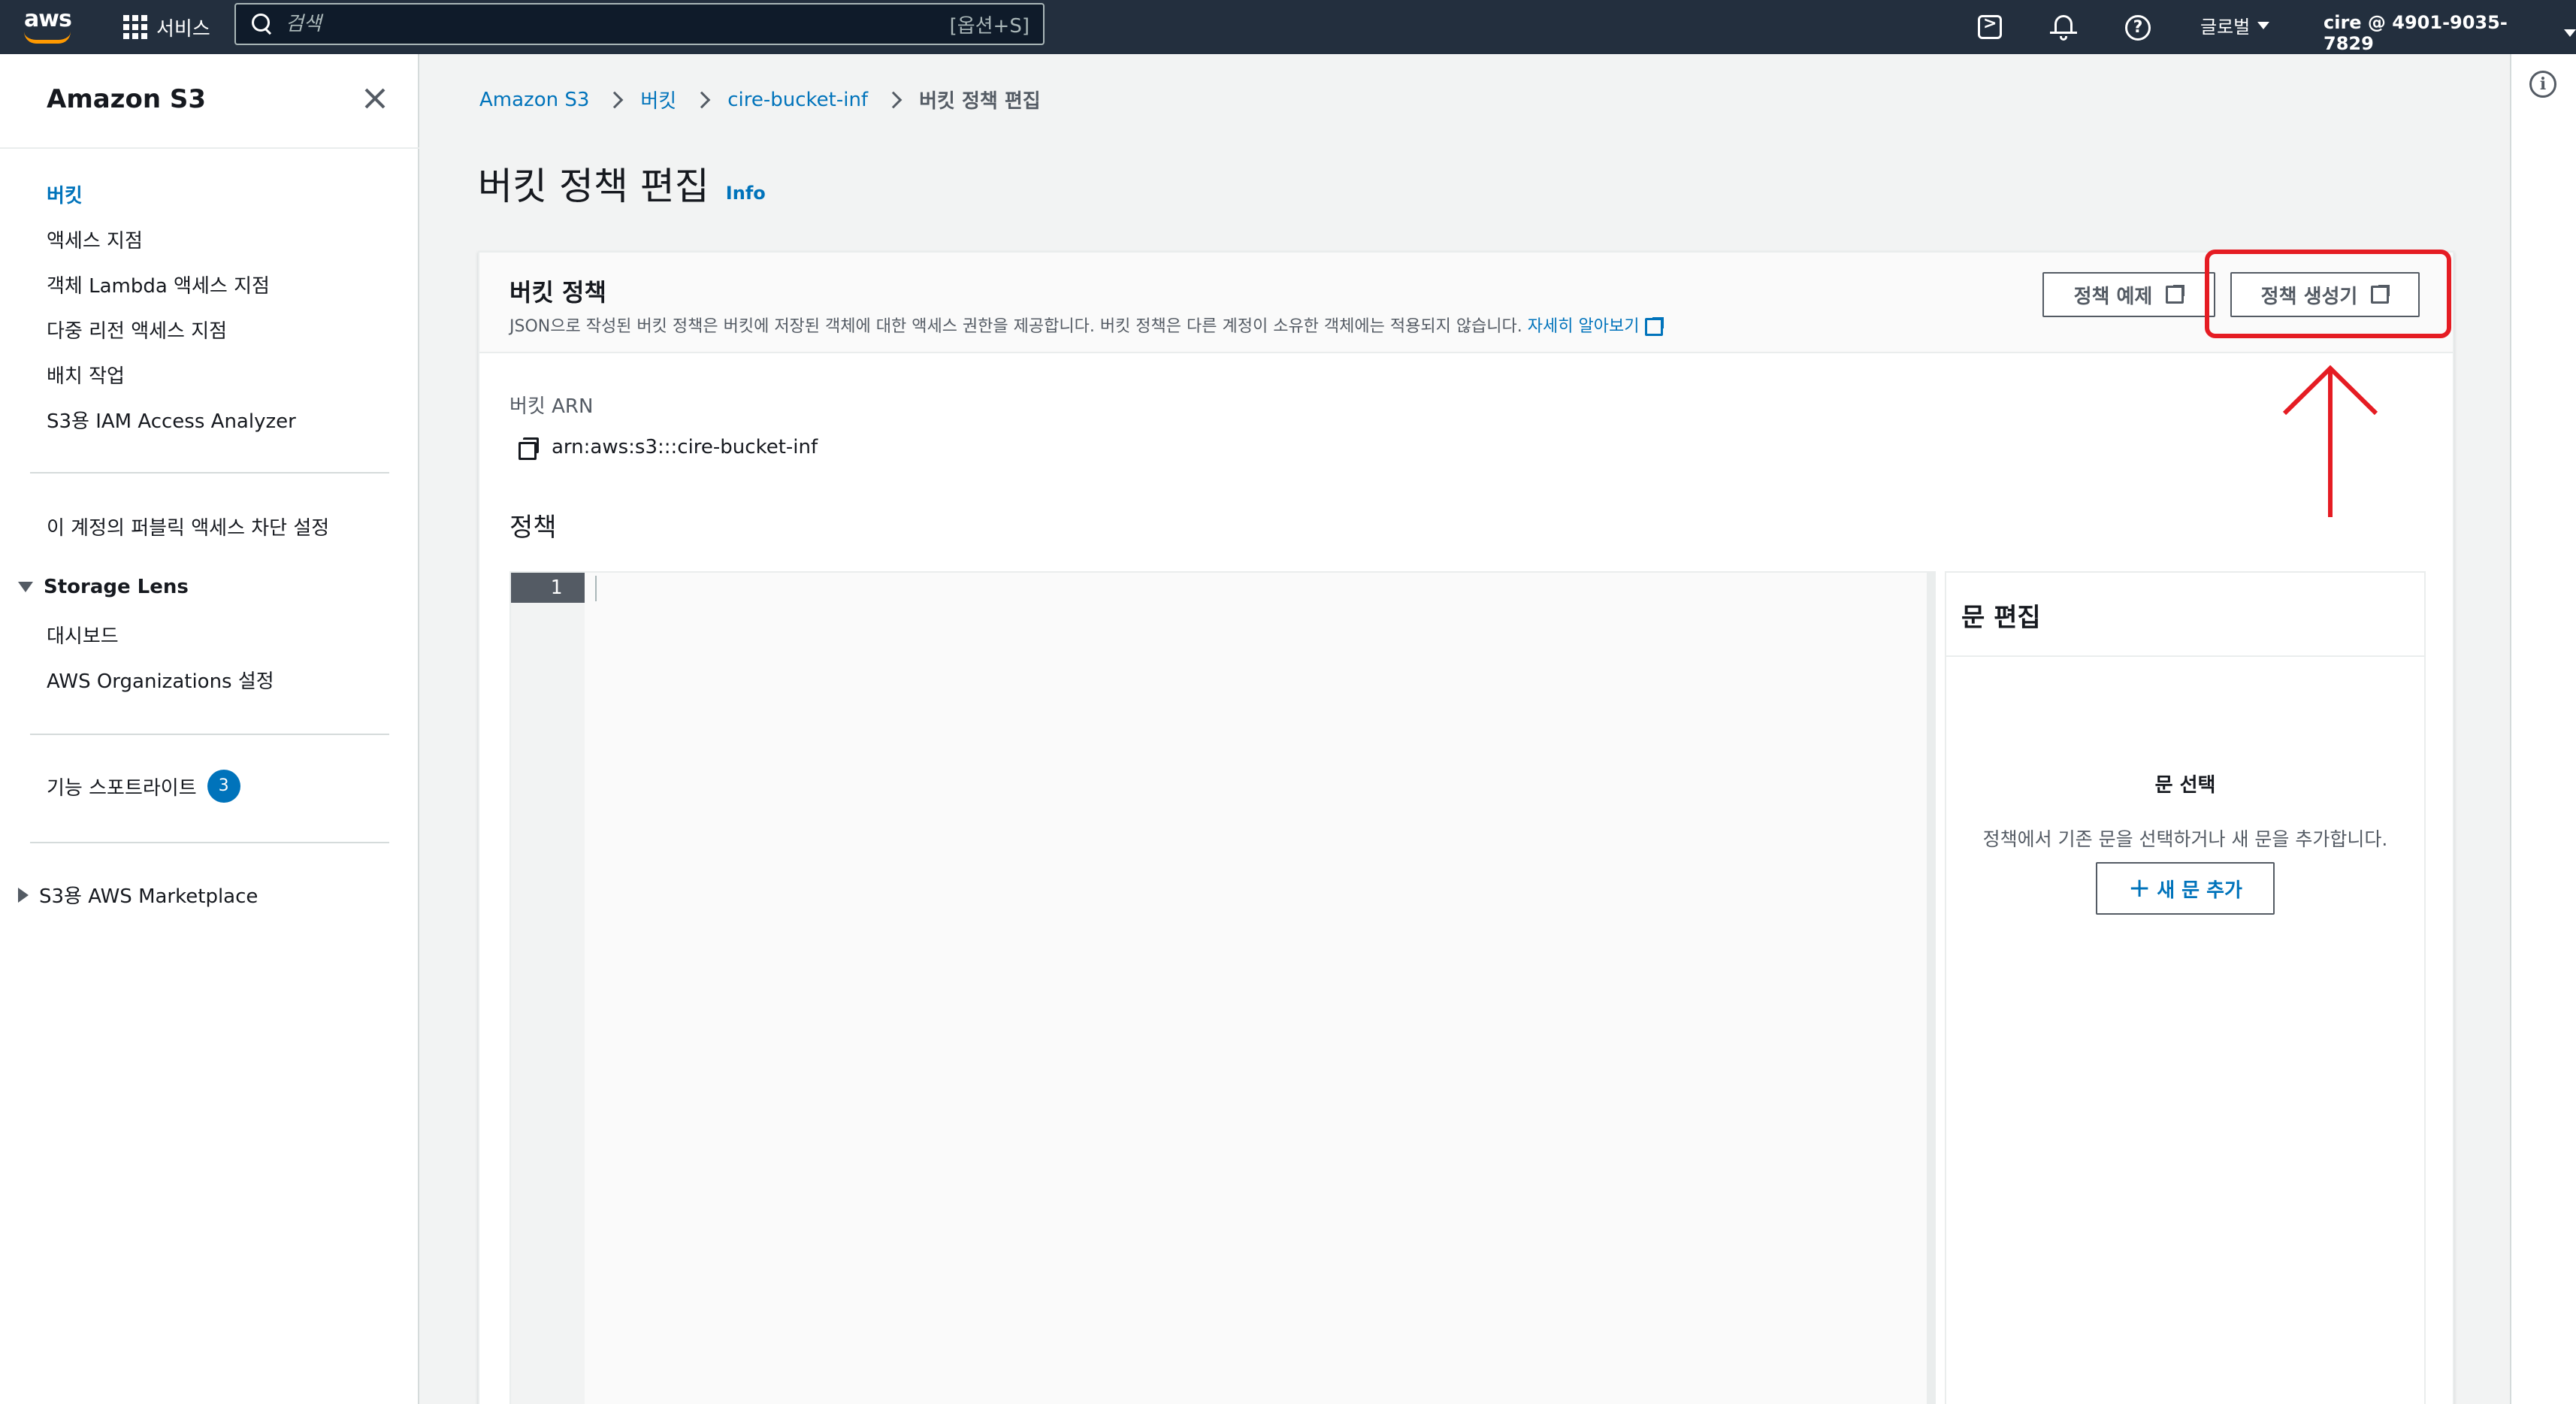  What do you see at coordinates (48, 19) in the screenshot?
I see `aws-logo-text: aws` at bounding box center [48, 19].